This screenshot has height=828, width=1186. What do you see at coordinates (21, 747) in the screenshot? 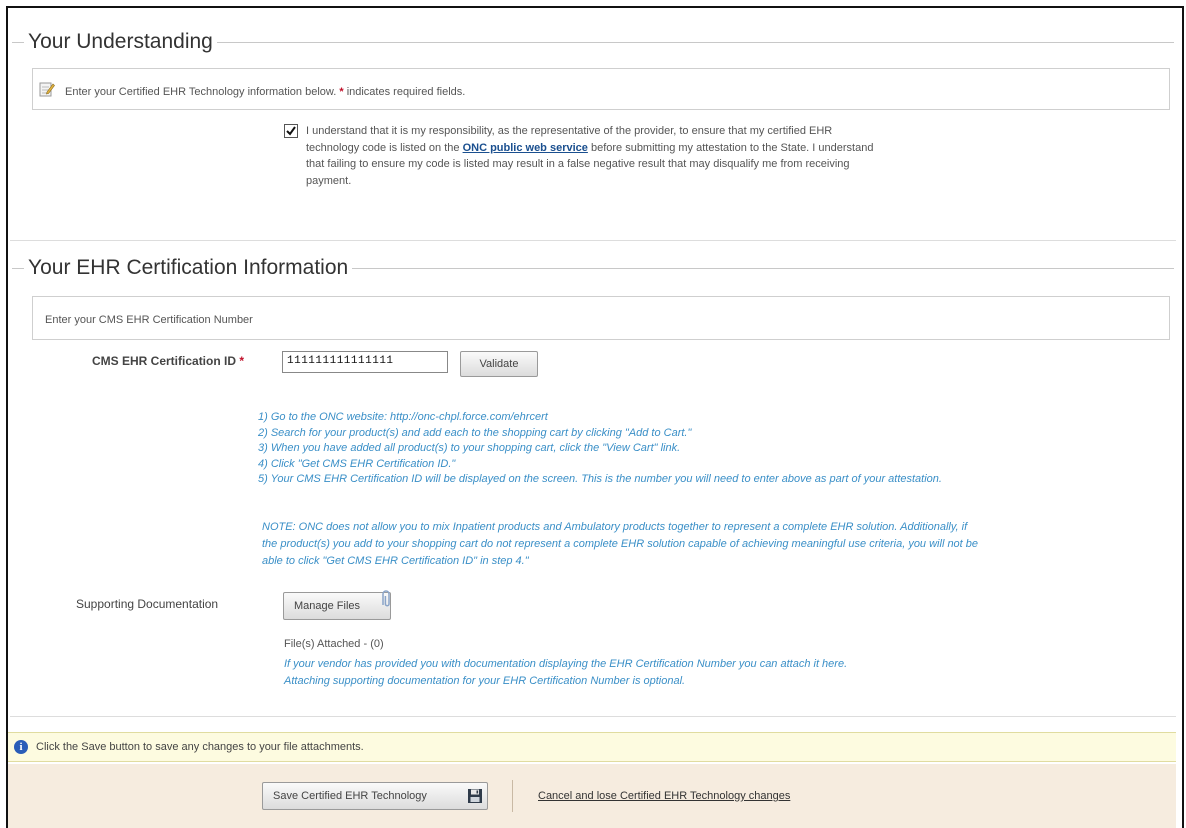
I see `info-icon: i` at bounding box center [21, 747].